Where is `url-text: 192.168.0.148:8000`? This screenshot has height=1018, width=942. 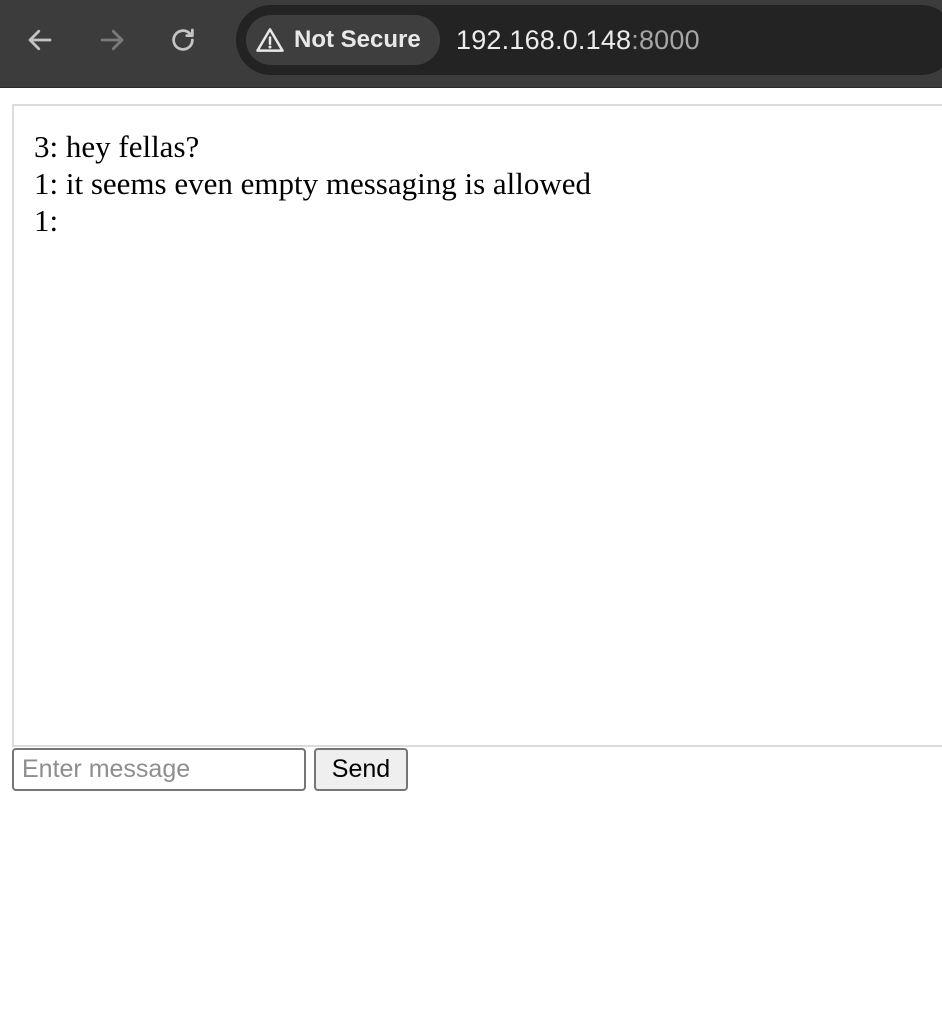
url-text: 192.168.0.148:8000 is located at coordinates (578, 40).